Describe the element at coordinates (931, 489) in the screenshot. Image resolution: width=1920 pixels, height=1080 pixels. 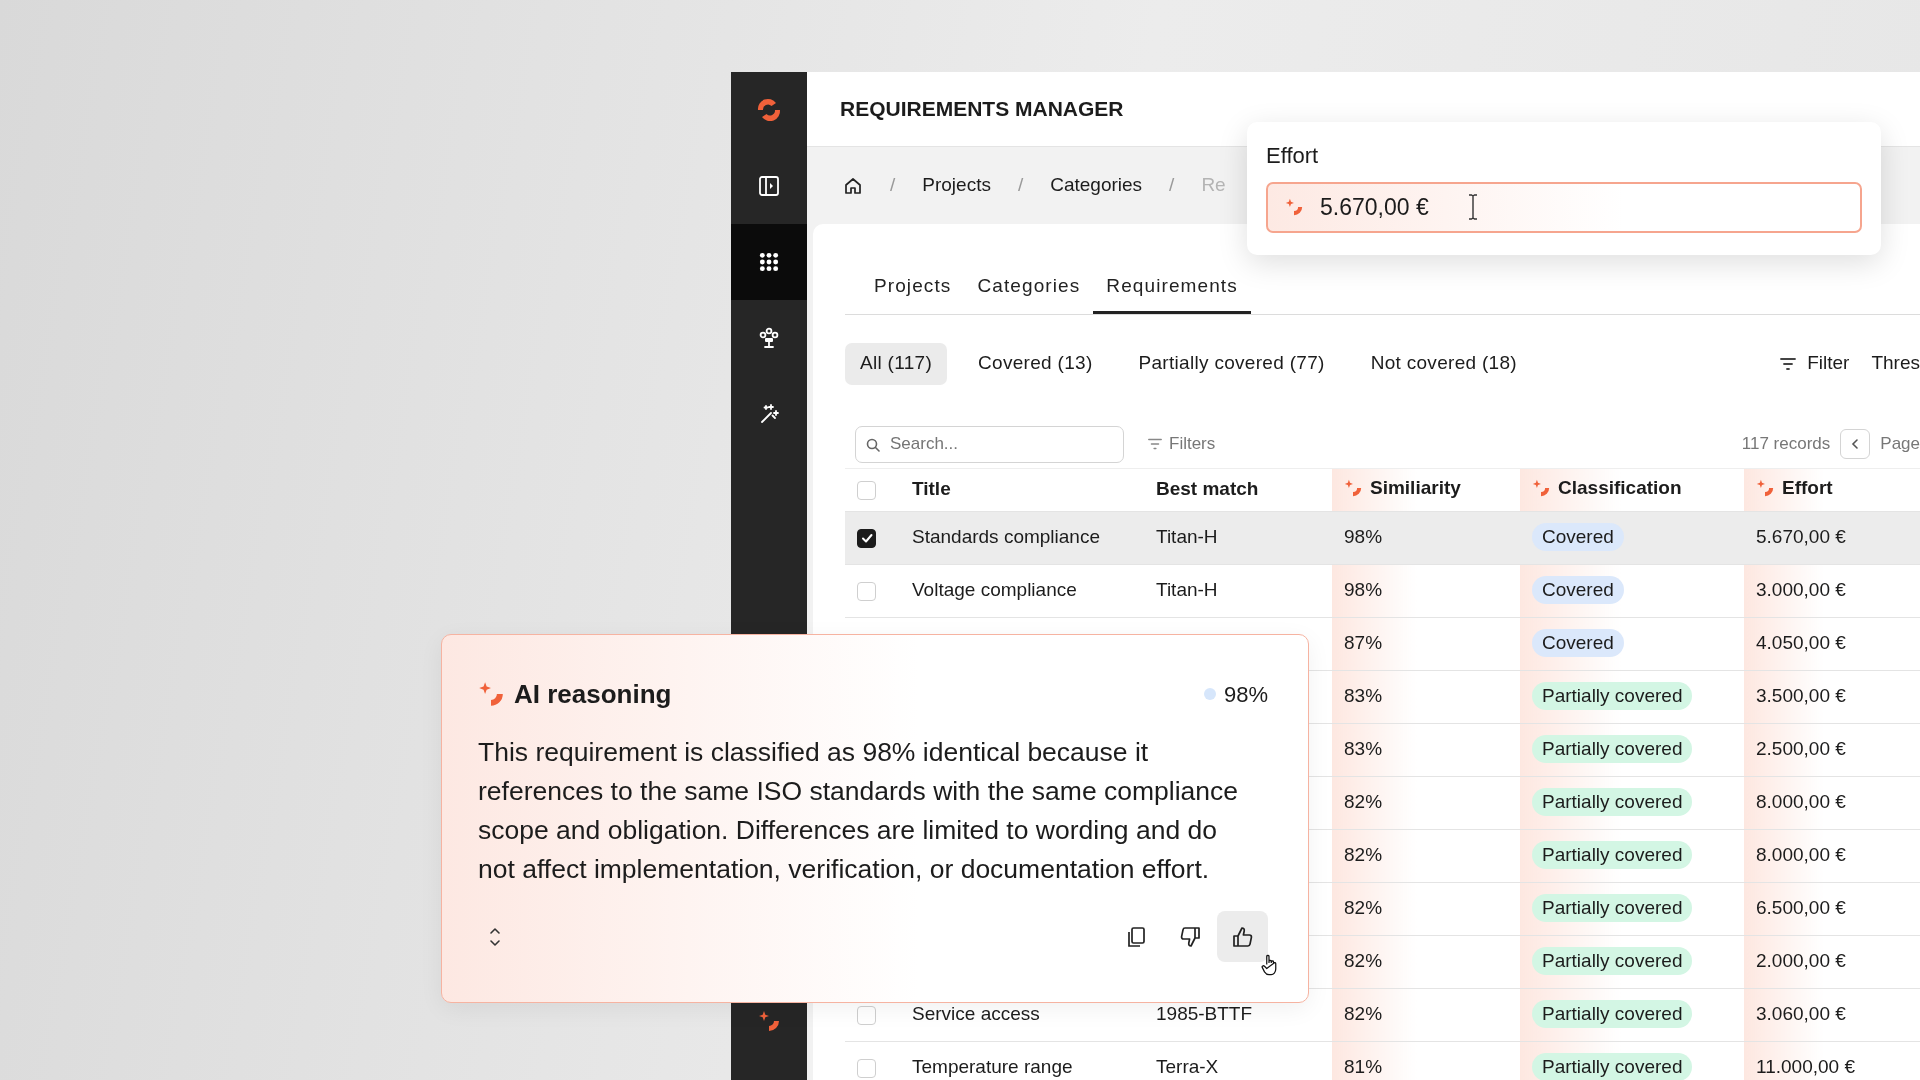
I see `column-header: Title` at that location.